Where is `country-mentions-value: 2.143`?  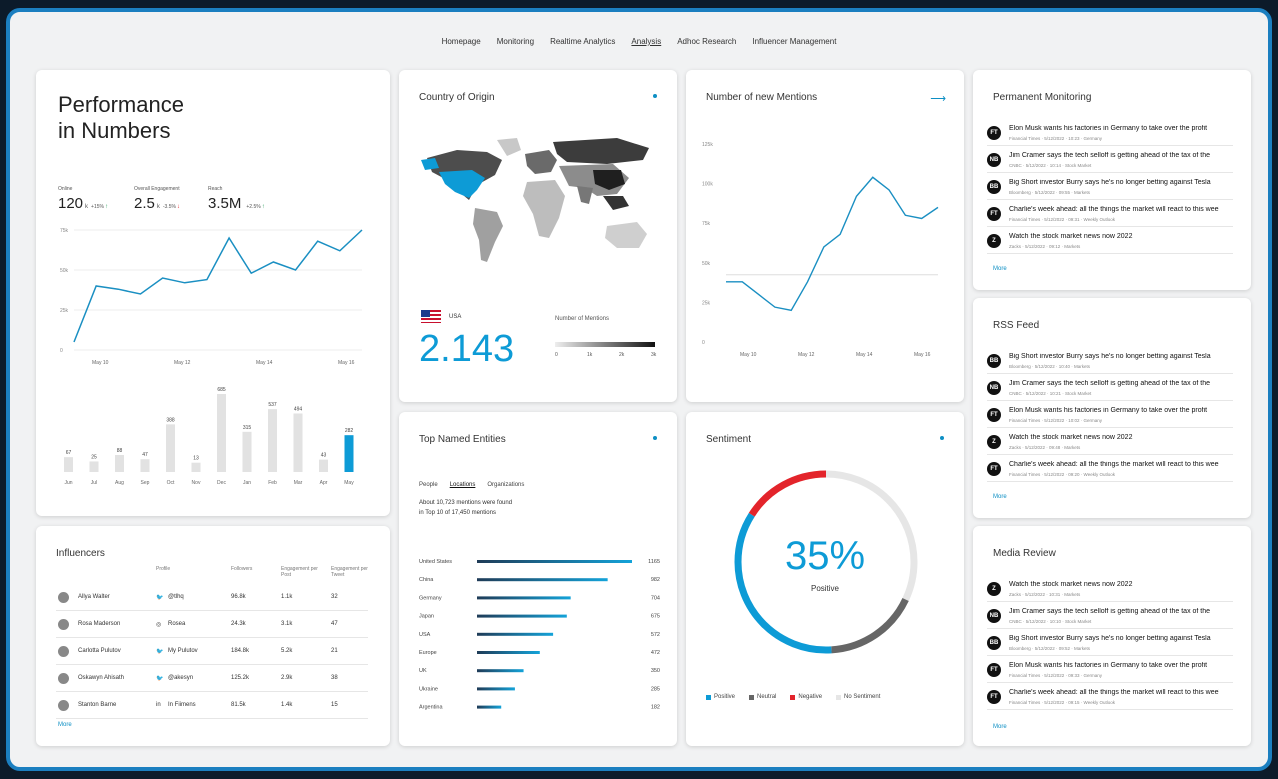
country-mentions-value: 2.143 is located at coordinates (467, 349).